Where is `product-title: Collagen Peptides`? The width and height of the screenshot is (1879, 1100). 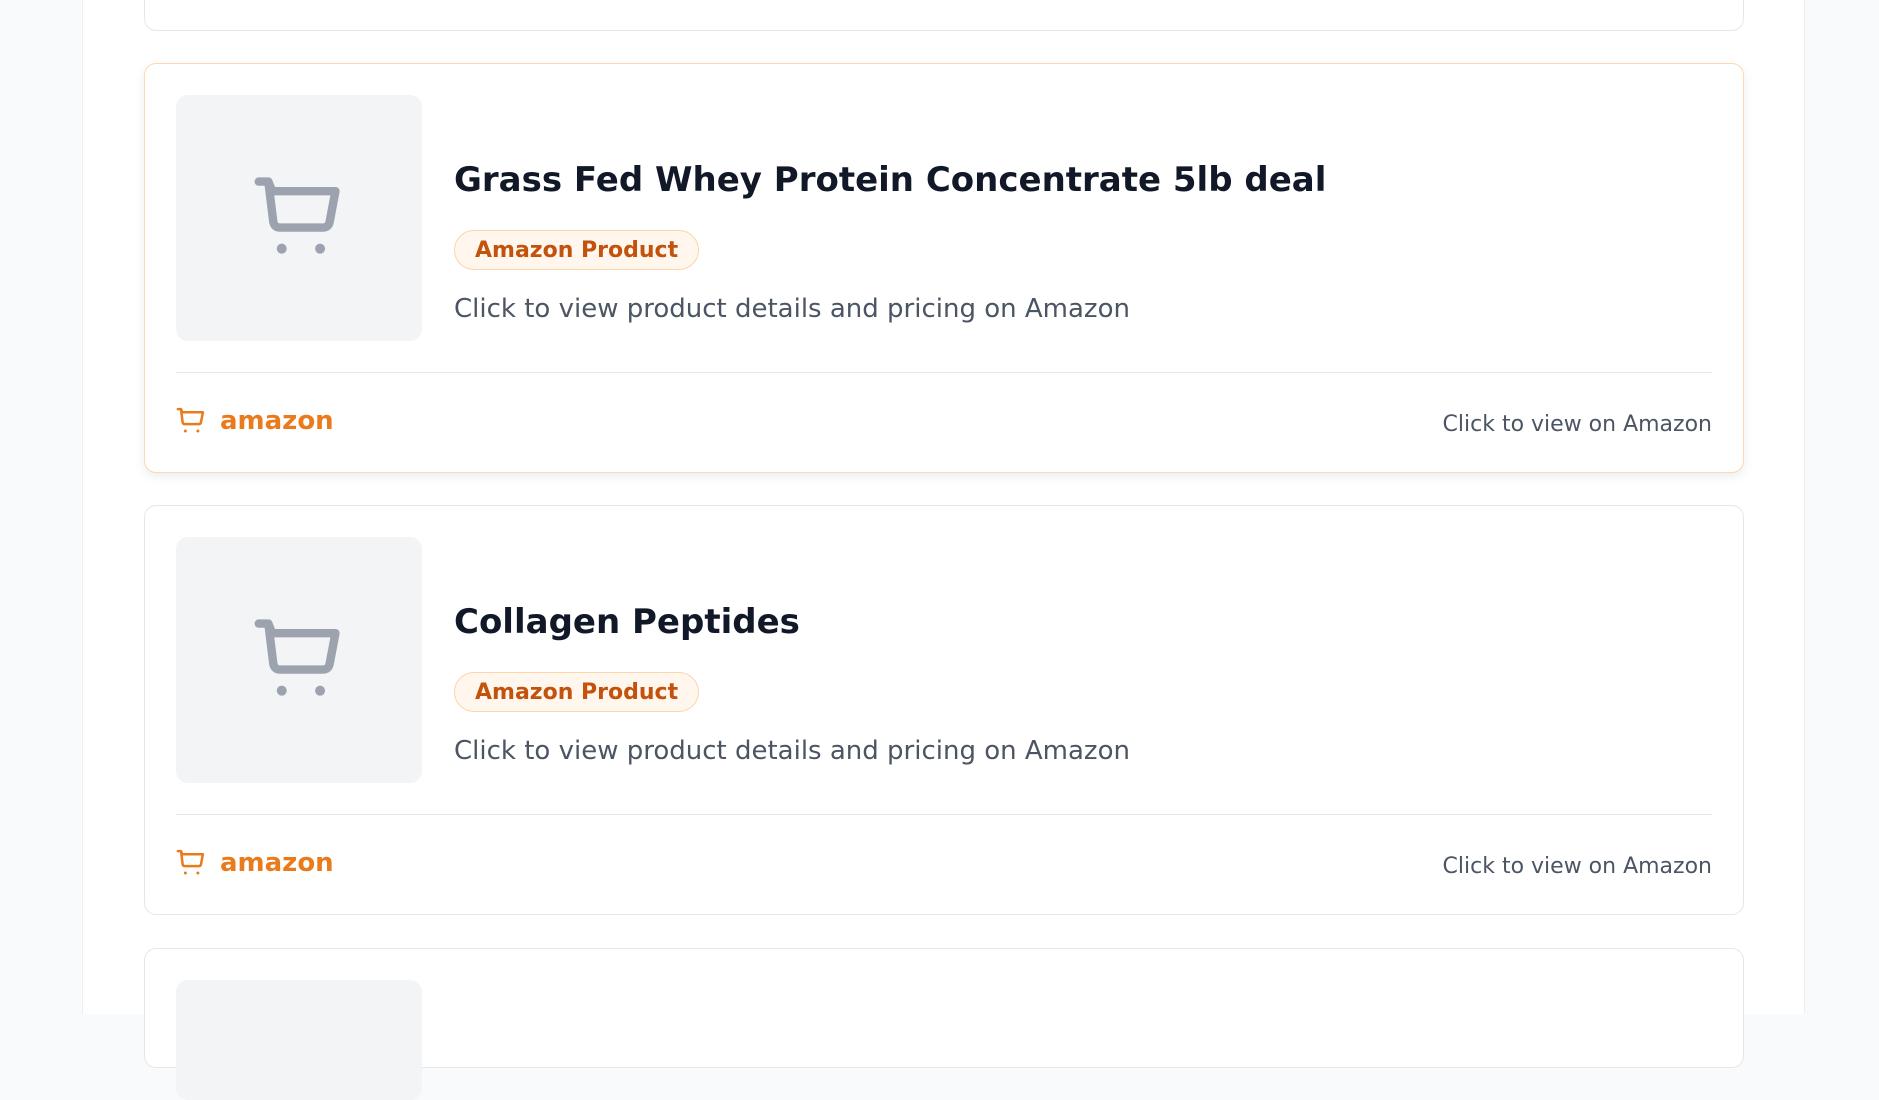
product-title: Collagen Peptides is located at coordinates (627, 622).